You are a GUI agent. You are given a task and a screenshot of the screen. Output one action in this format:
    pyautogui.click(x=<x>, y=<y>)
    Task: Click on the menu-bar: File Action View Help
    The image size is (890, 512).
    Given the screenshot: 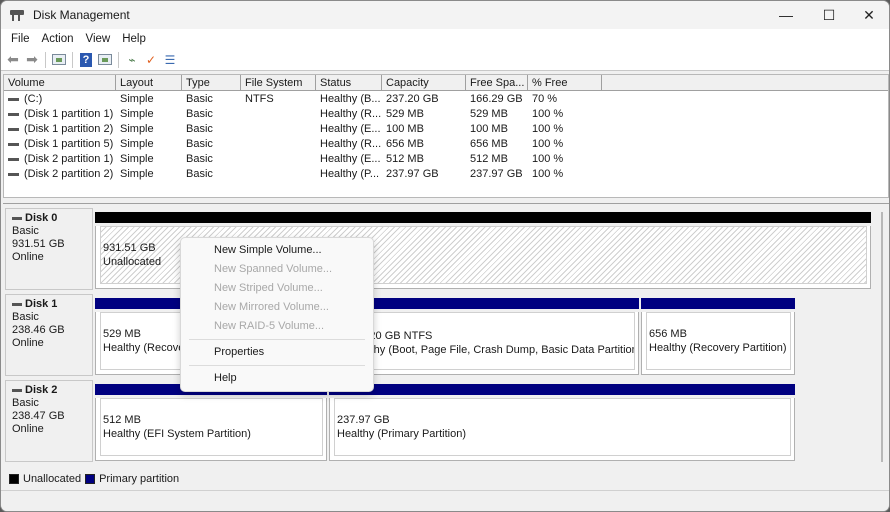 What is the action you would take?
    pyautogui.click(x=445, y=39)
    